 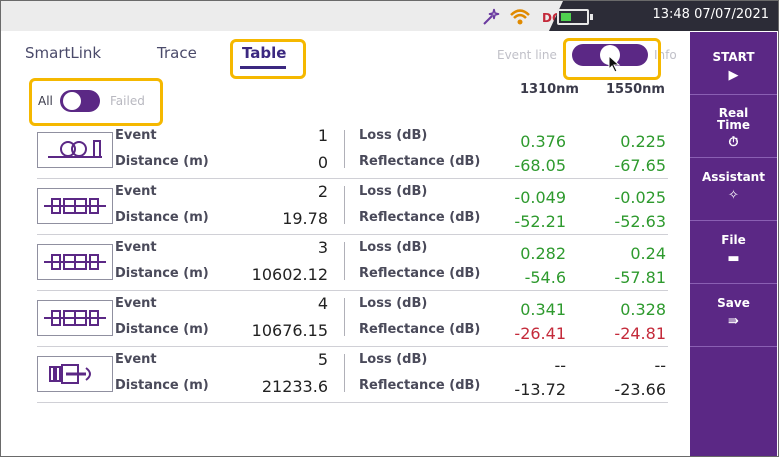 I want to click on real-time-button: Real Time ⏱, so click(x=733, y=126).